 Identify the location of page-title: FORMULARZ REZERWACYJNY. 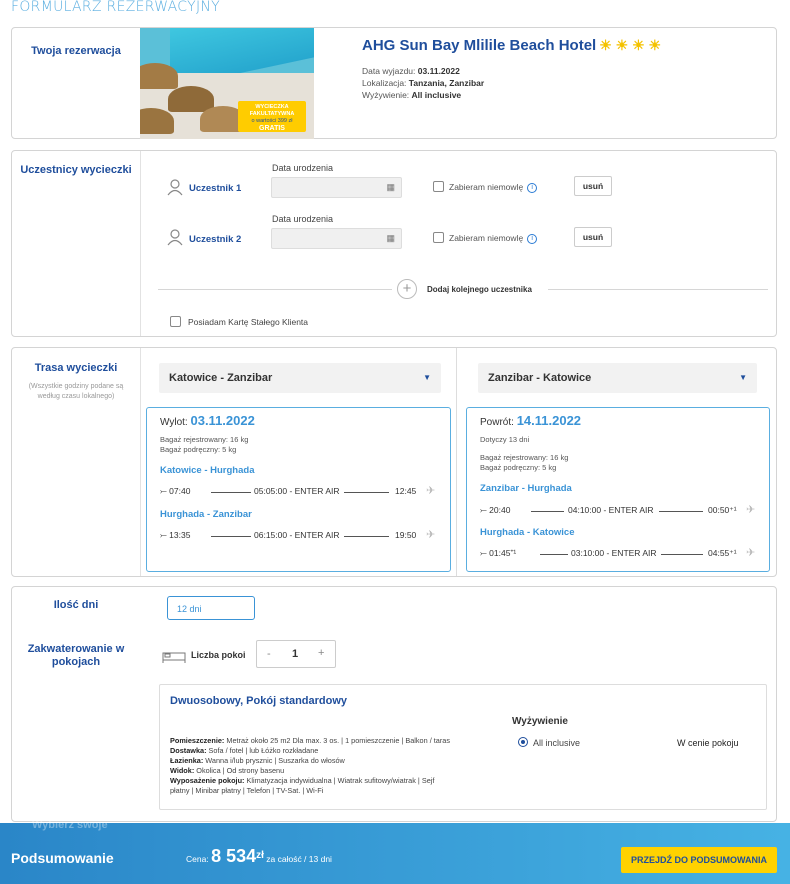
(116, 7).